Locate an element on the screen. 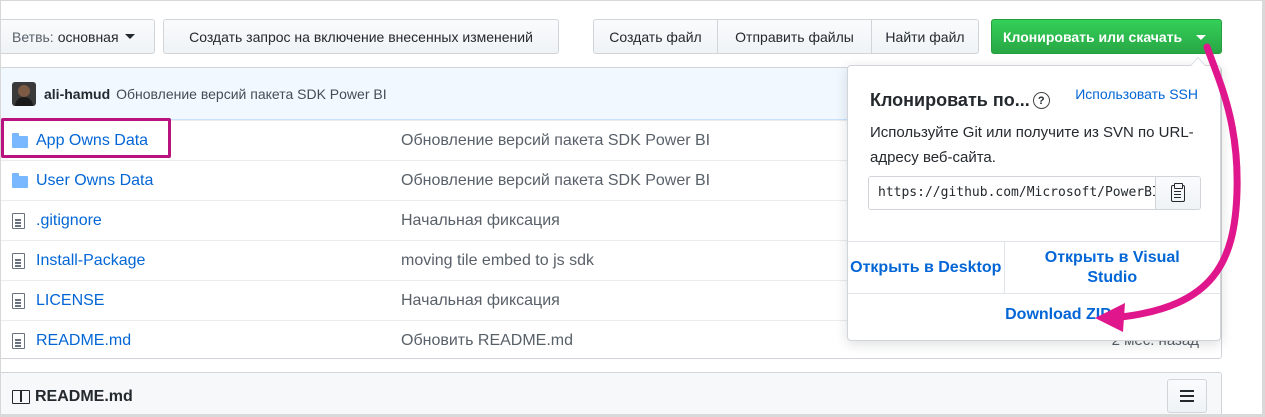  use-ssh-link: Использовать SSH is located at coordinates (1136, 94).